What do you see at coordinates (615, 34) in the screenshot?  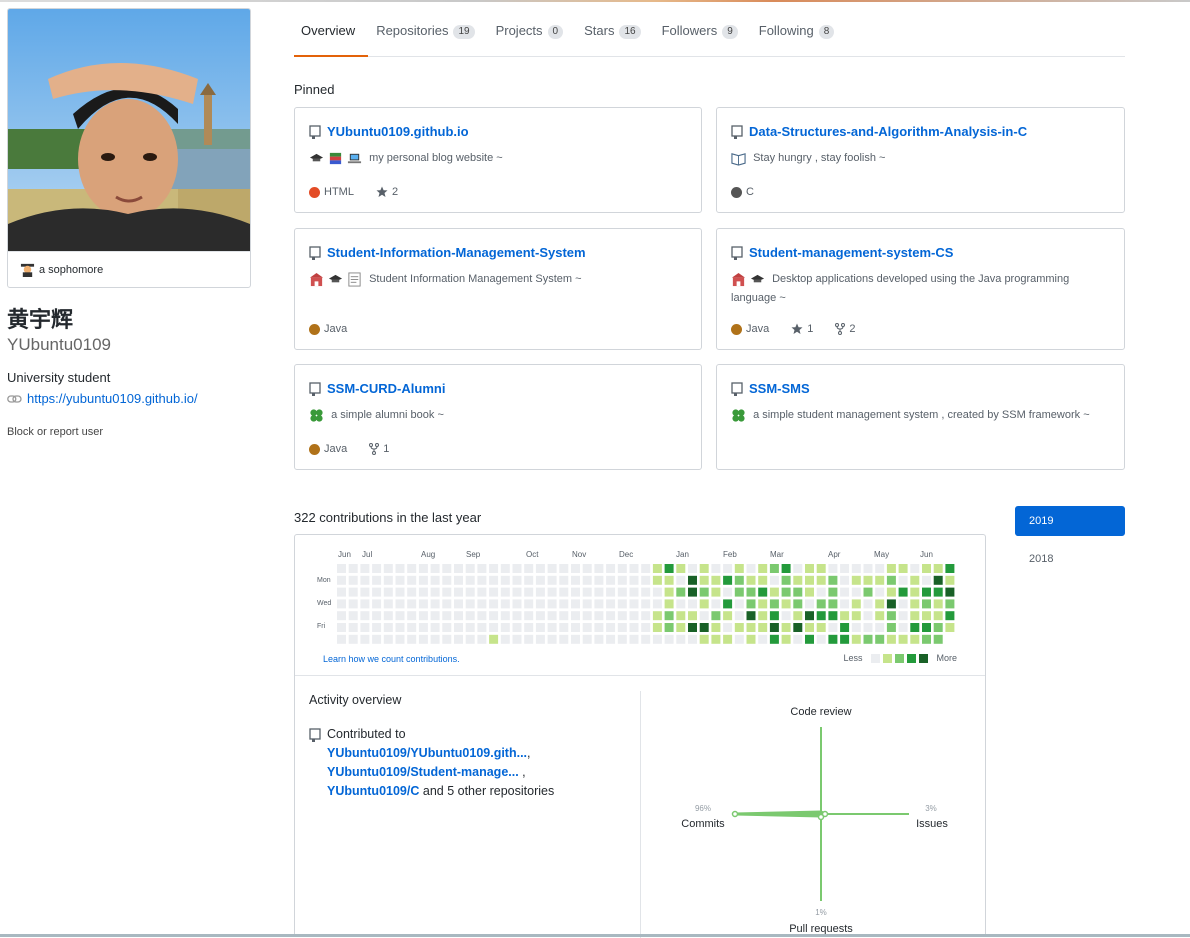 I see `tab-stars: Stars 16` at bounding box center [615, 34].